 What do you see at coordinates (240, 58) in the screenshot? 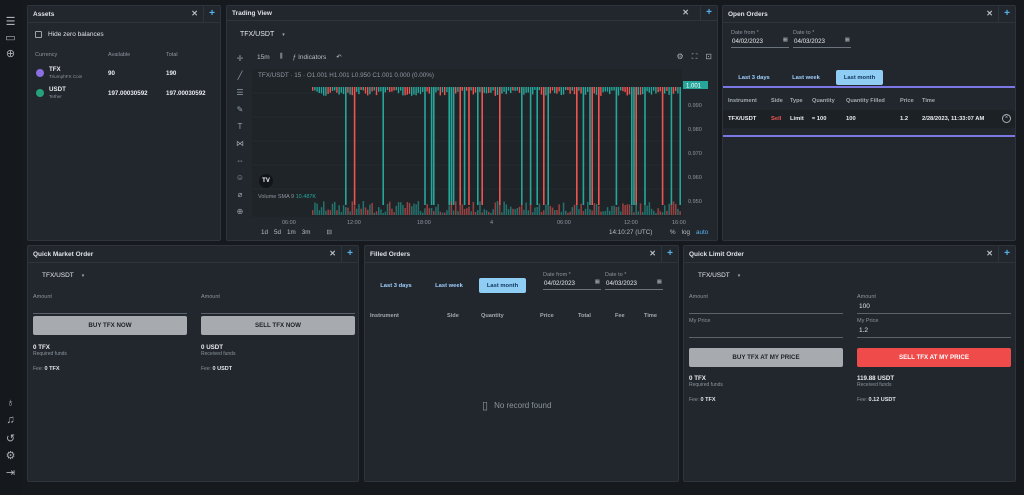
I see `crosshair-icon: ✛` at bounding box center [240, 58].